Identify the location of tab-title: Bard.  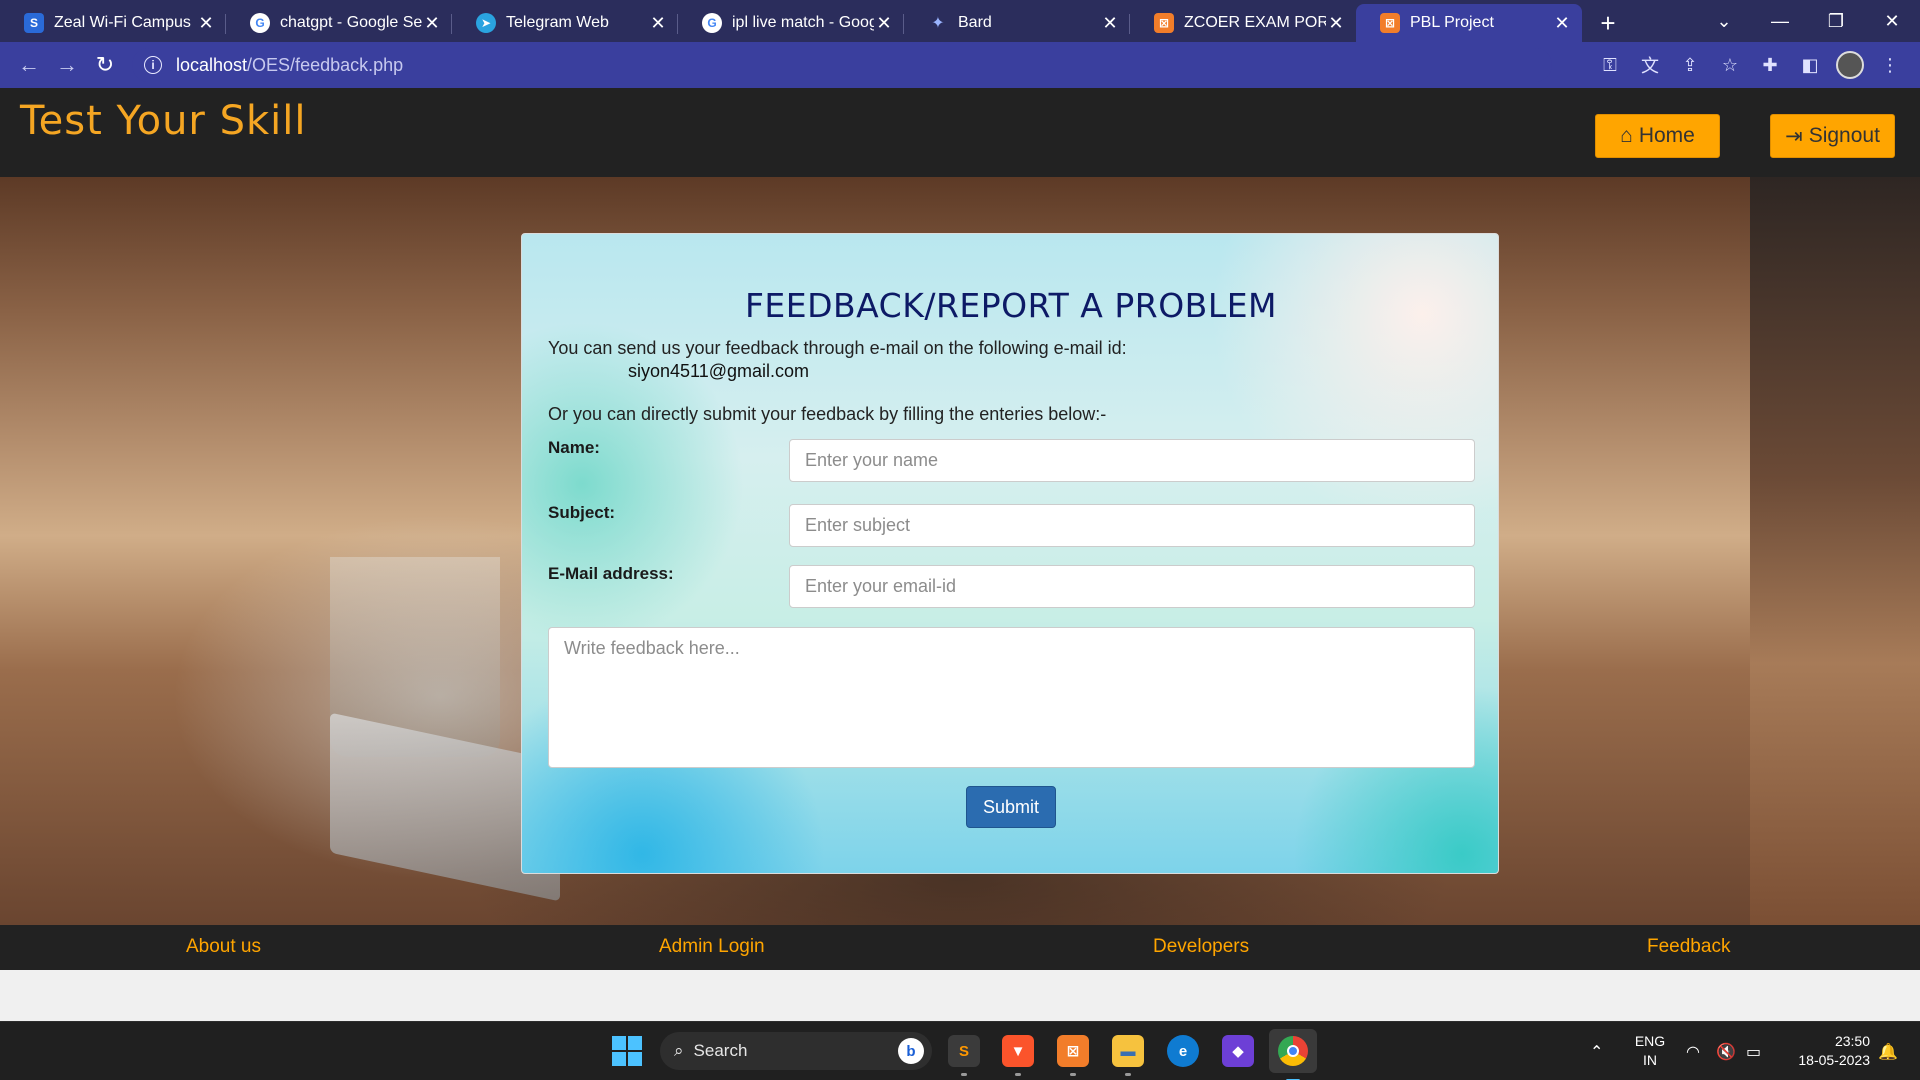
(975, 22).